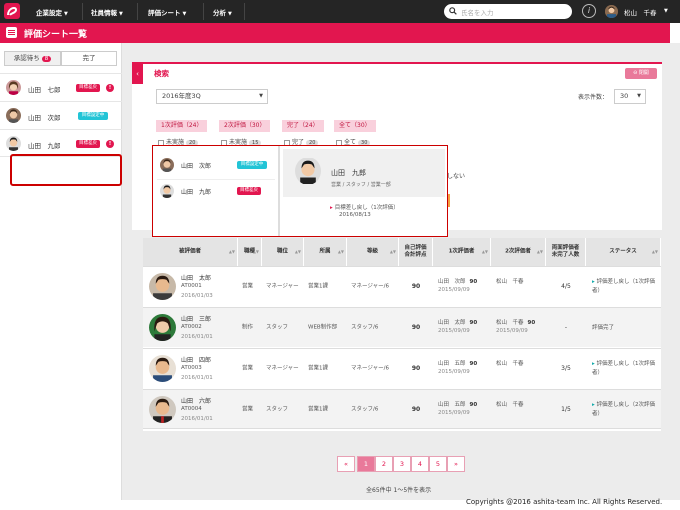  What do you see at coordinates (623, 410) in the screenshot?
I see `status-cell: ▸ 評価差し戻し（2次評価者）` at bounding box center [623, 410].